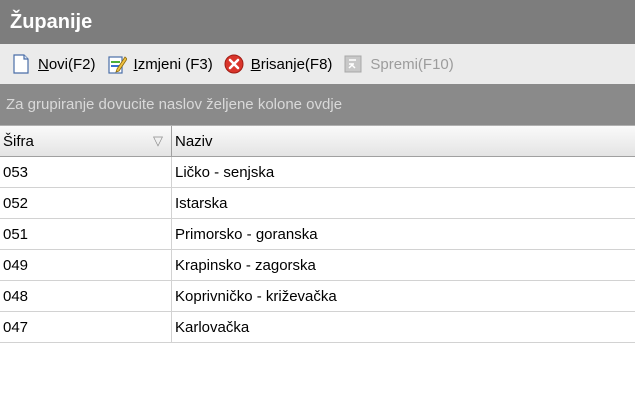  What do you see at coordinates (256, 296) in the screenshot?
I see `cell-name: Koprivničko - križevačka` at bounding box center [256, 296].